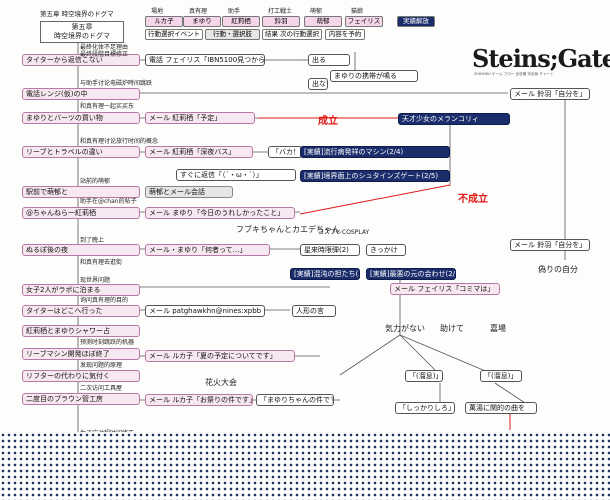 This screenshot has width=610, height=500. What do you see at coordinates (81, 311) in the screenshot?
I see `step-node: タイターはどこへ行った` at bounding box center [81, 311].